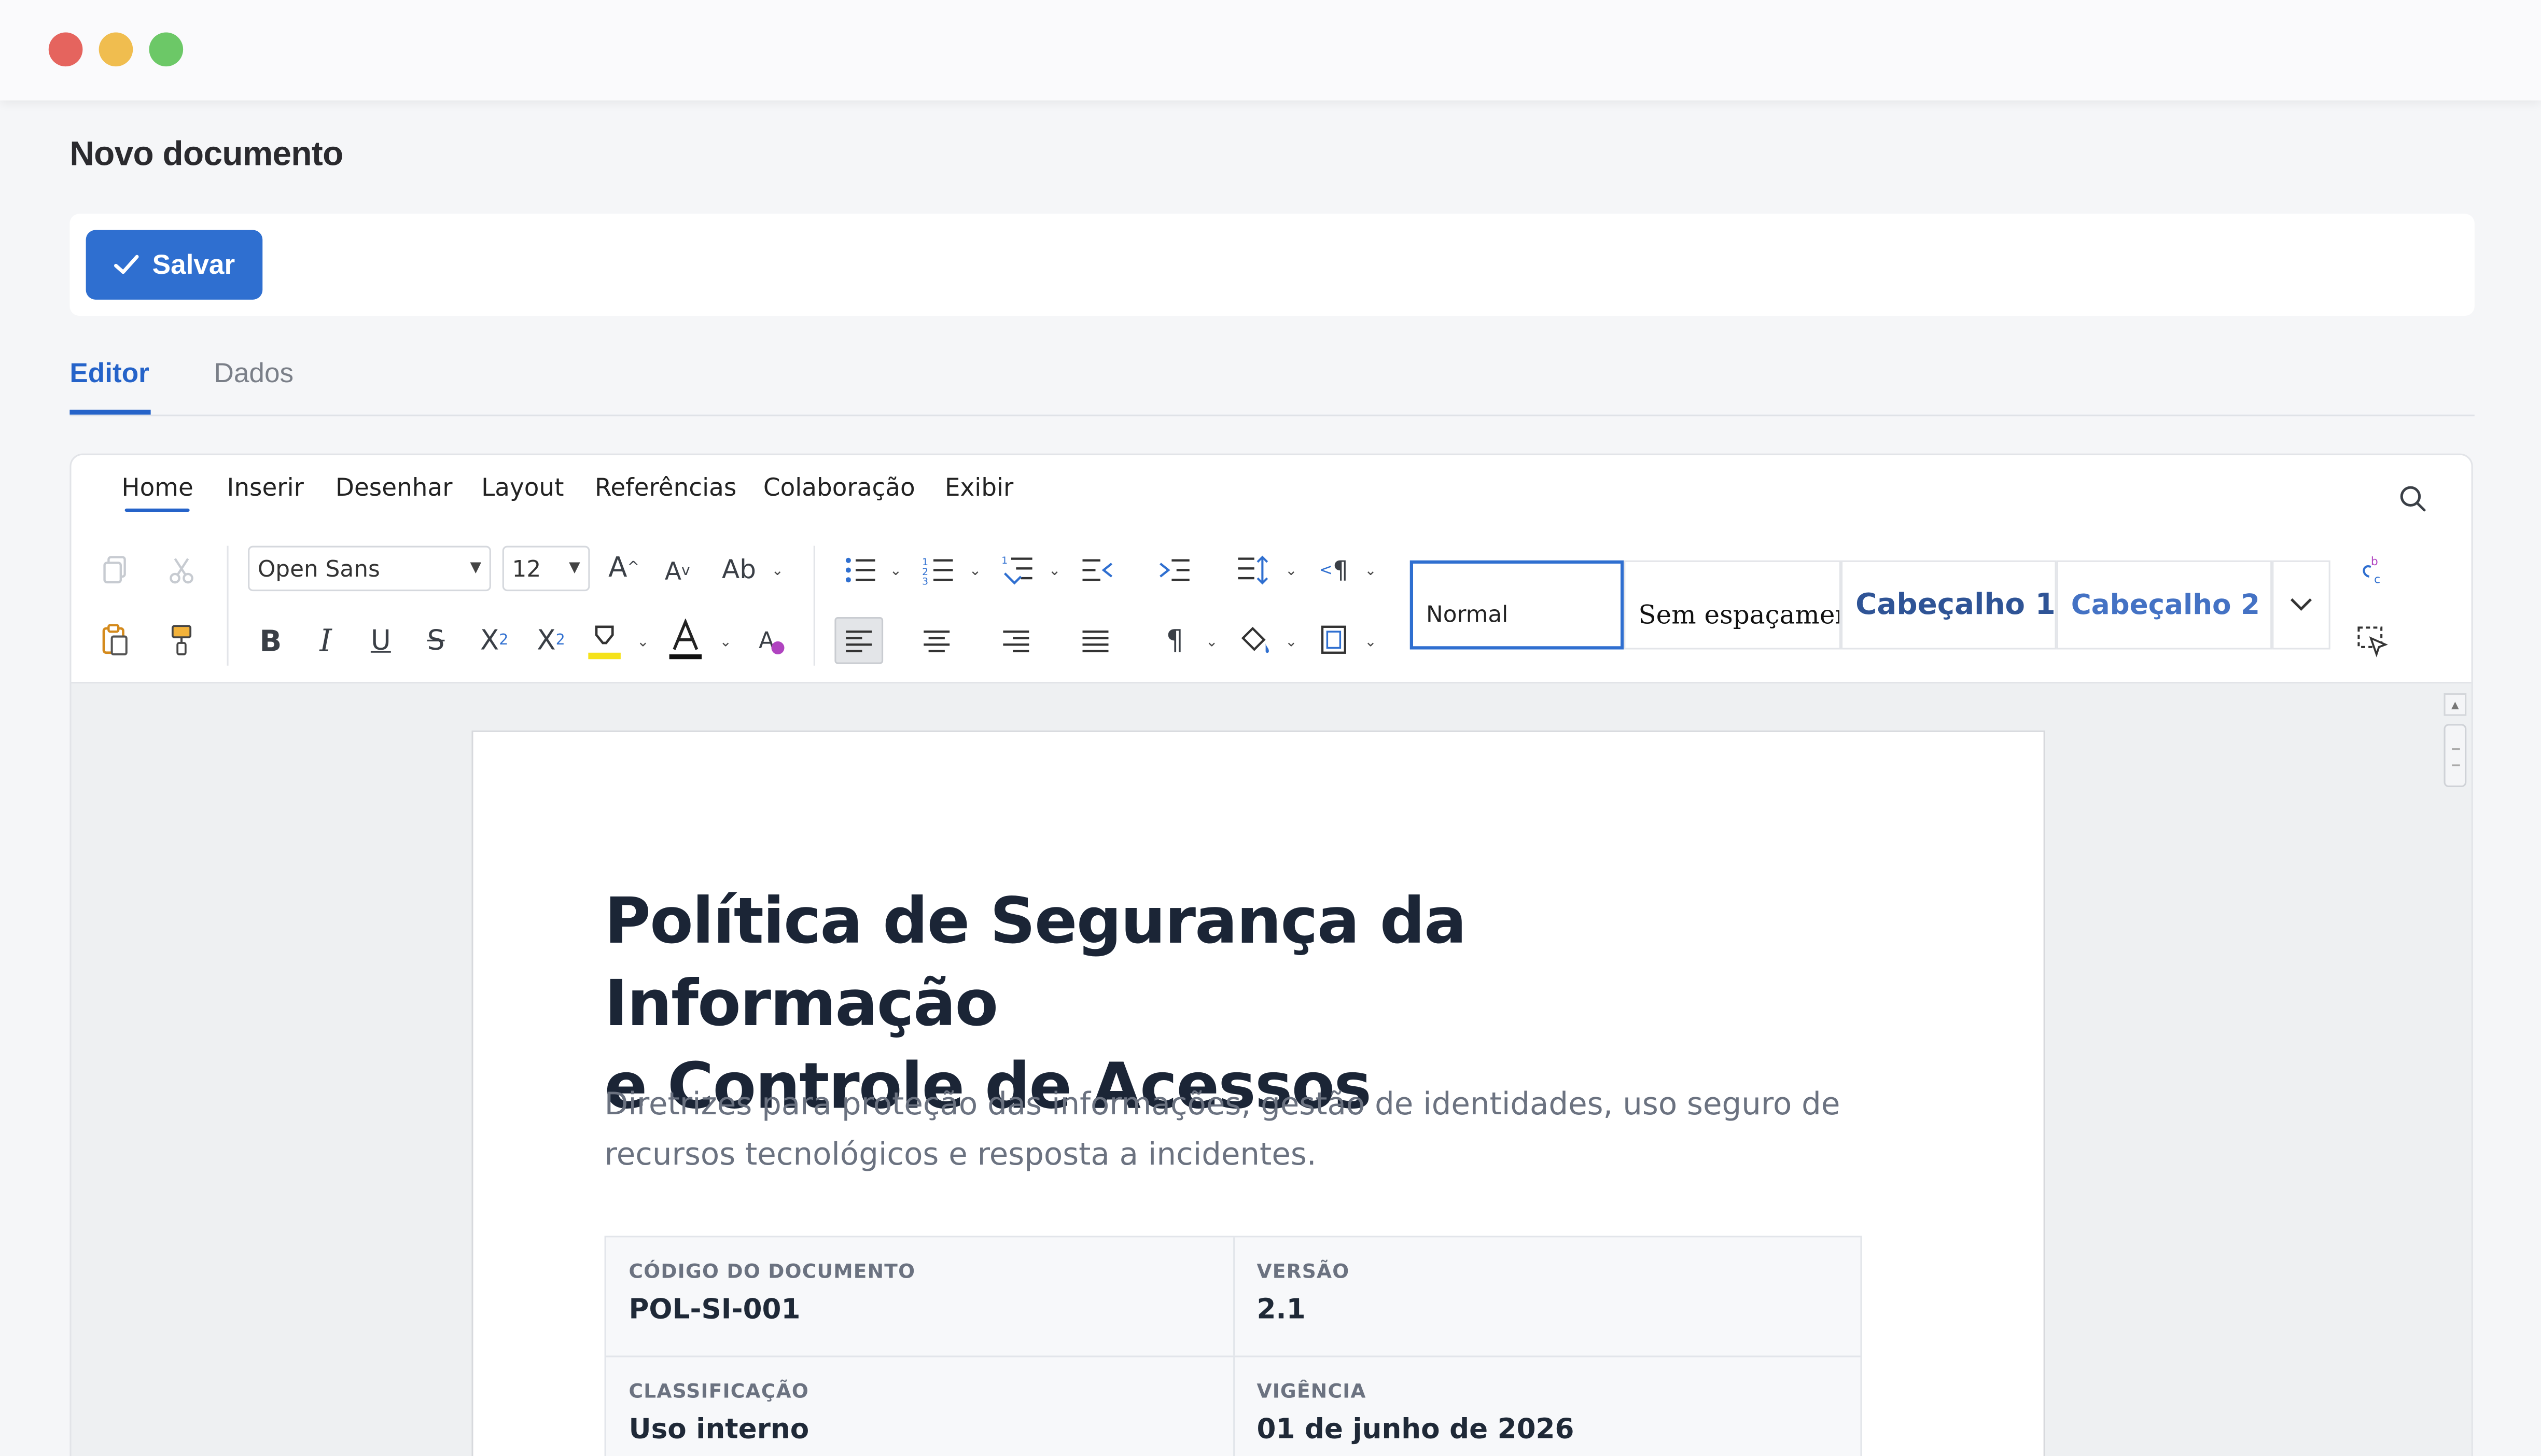 This screenshot has width=2541, height=1456. Describe the element at coordinates (1333, 570) in the screenshot. I see `text-direction-icon: < ¶` at that location.